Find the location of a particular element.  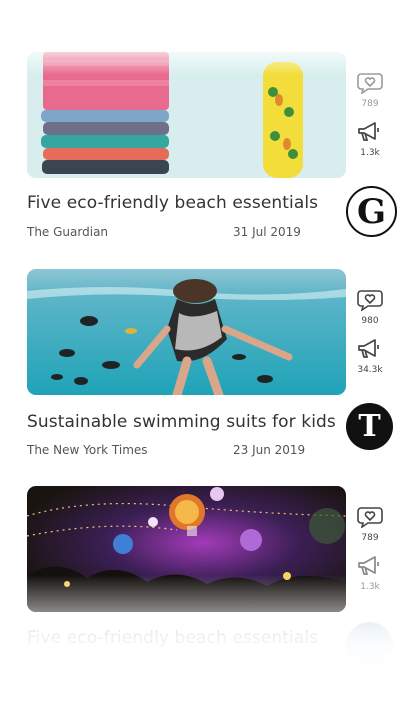

article-image-swimmer is located at coordinates (186, 332).